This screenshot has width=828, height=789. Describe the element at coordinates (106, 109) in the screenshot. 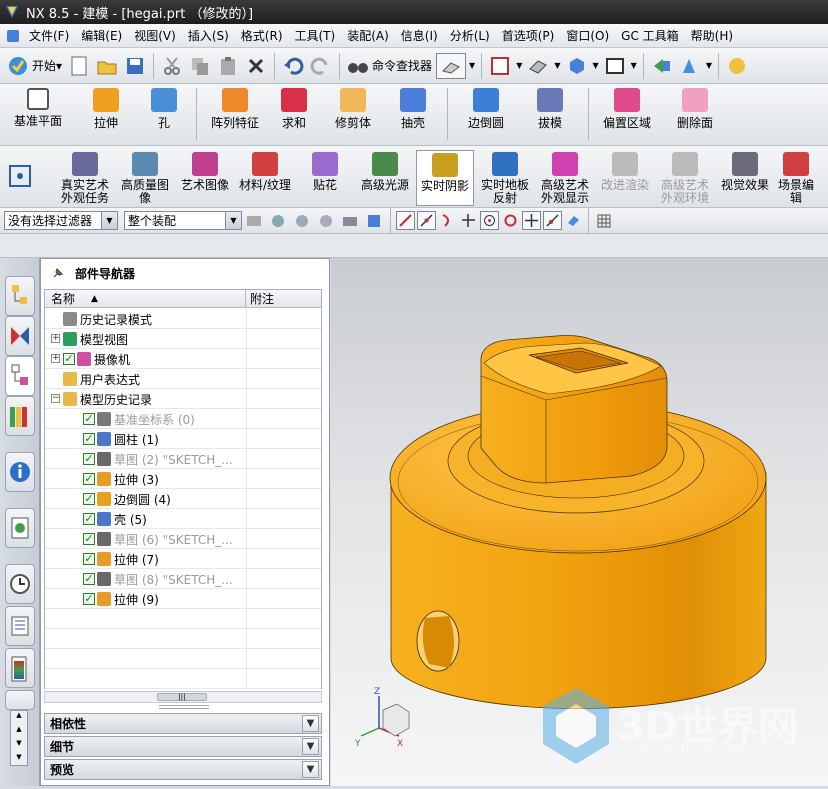

I see `tool-extrude: 拉伸` at that location.